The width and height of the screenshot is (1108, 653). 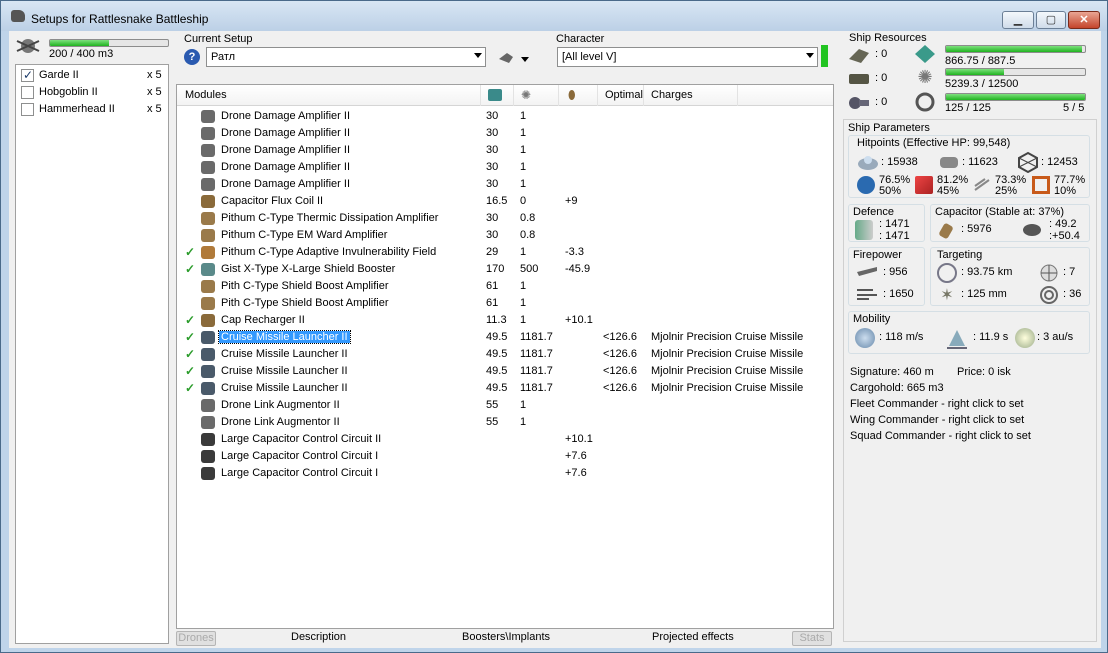 I want to click on cpu-value: 866.75 / 887.5, so click(x=980, y=61).